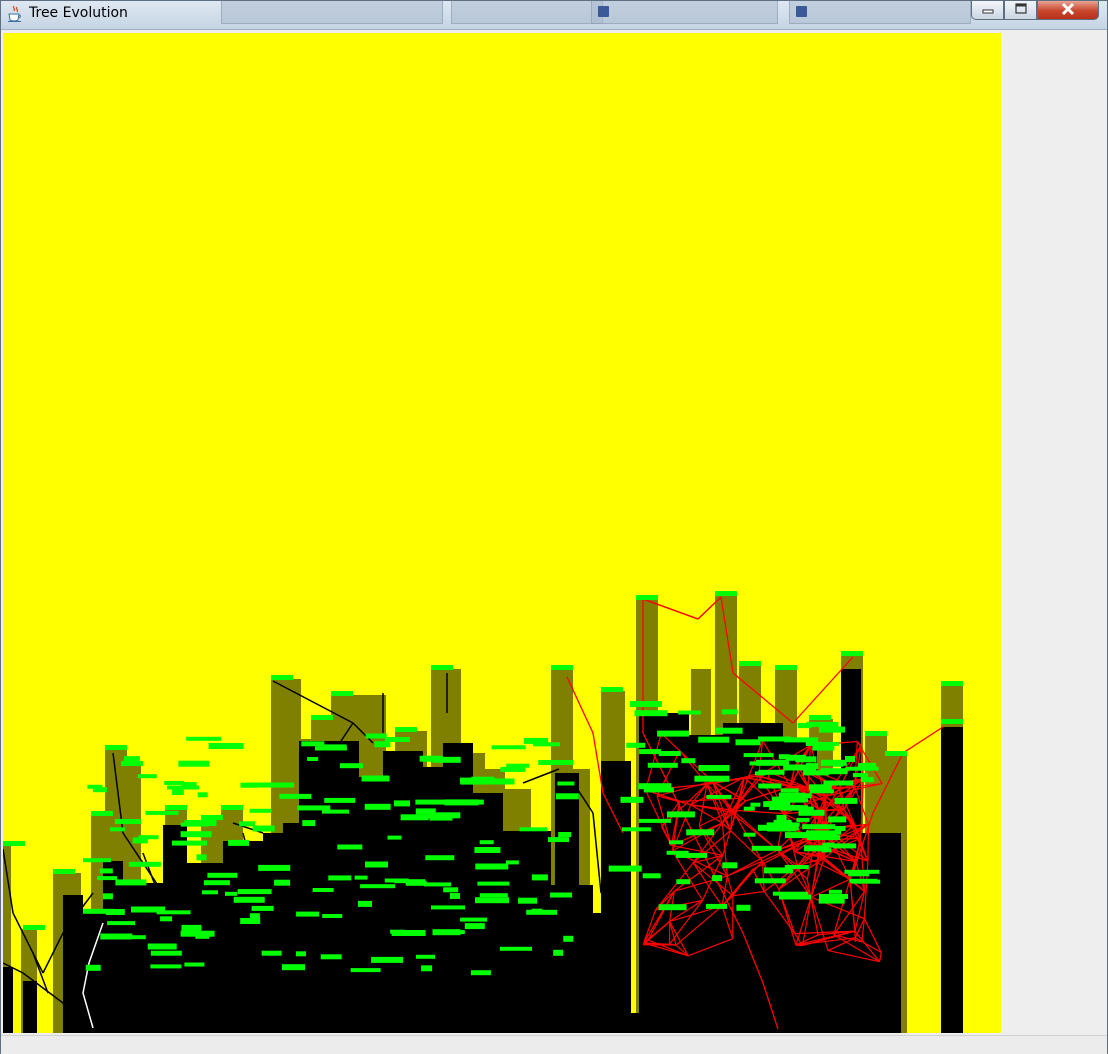 The height and width of the screenshot is (1054, 1108). I want to click on tree-trunk, so click(30, 1007).